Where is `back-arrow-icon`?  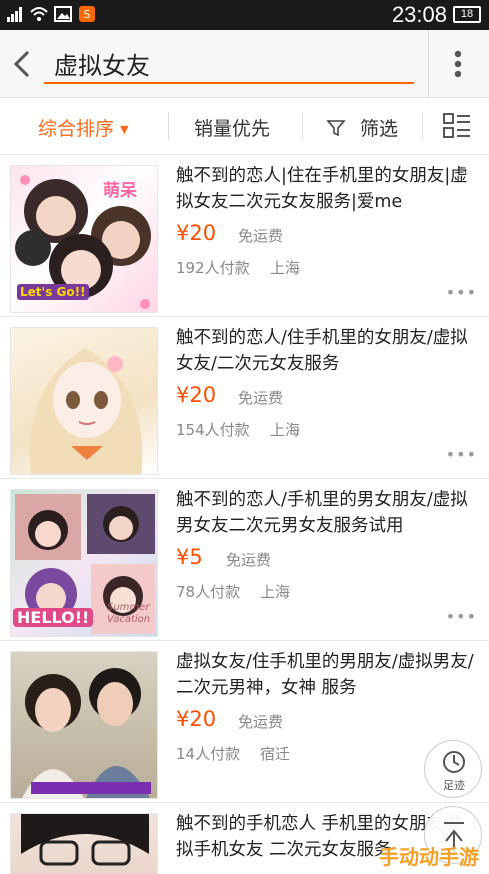
back-arrow-icon is located at coordinates (23, 64).